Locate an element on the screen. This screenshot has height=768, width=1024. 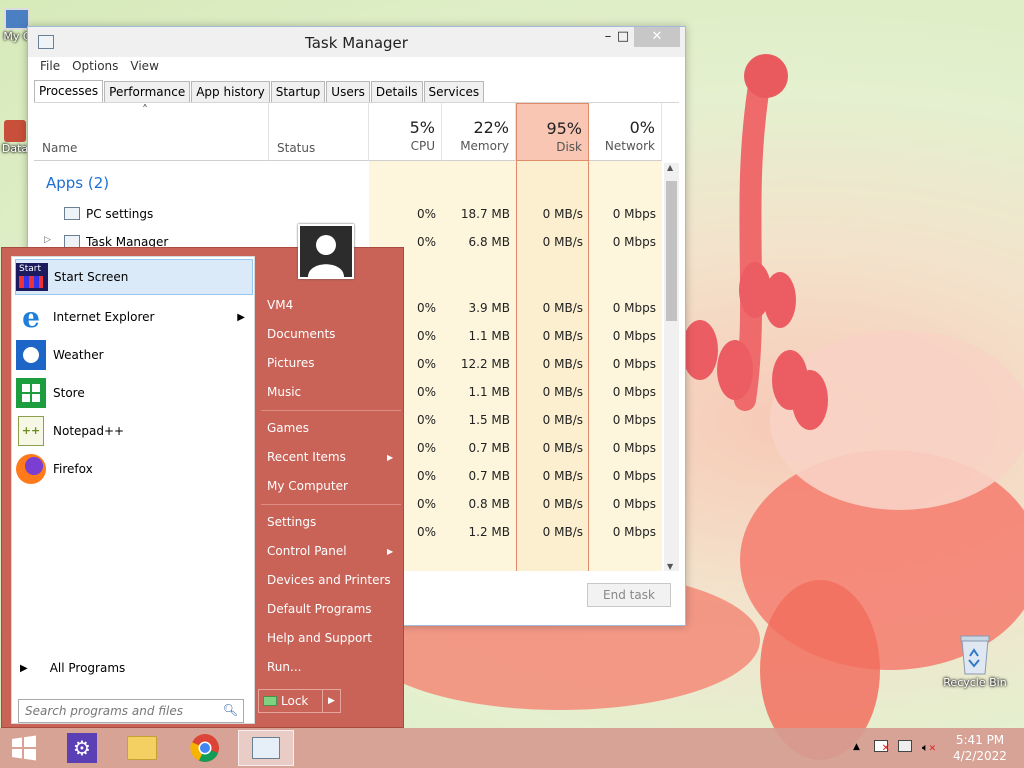
column-header-status: Status is located at coordinates (319, 132).